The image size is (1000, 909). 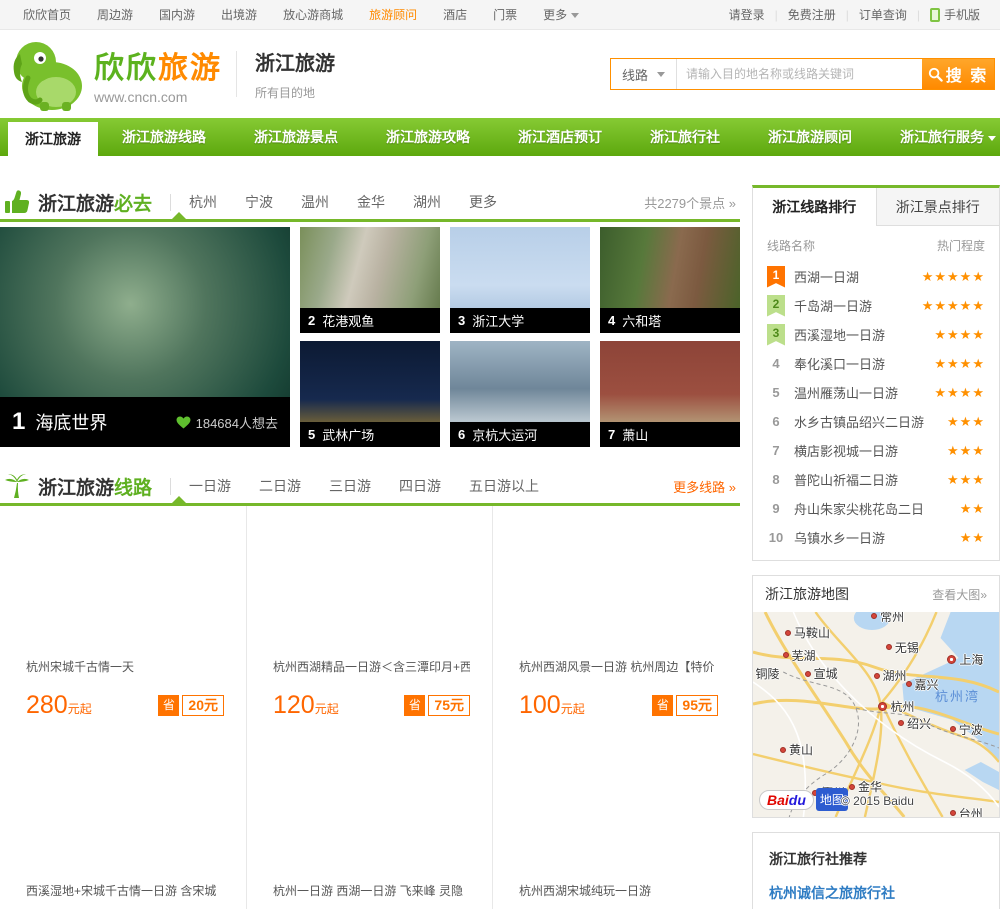 I want to click on product-card: 杭州西湖精品一日游＜含三潭印月+西 120元起 省 75元, so click(x=370, y=626).